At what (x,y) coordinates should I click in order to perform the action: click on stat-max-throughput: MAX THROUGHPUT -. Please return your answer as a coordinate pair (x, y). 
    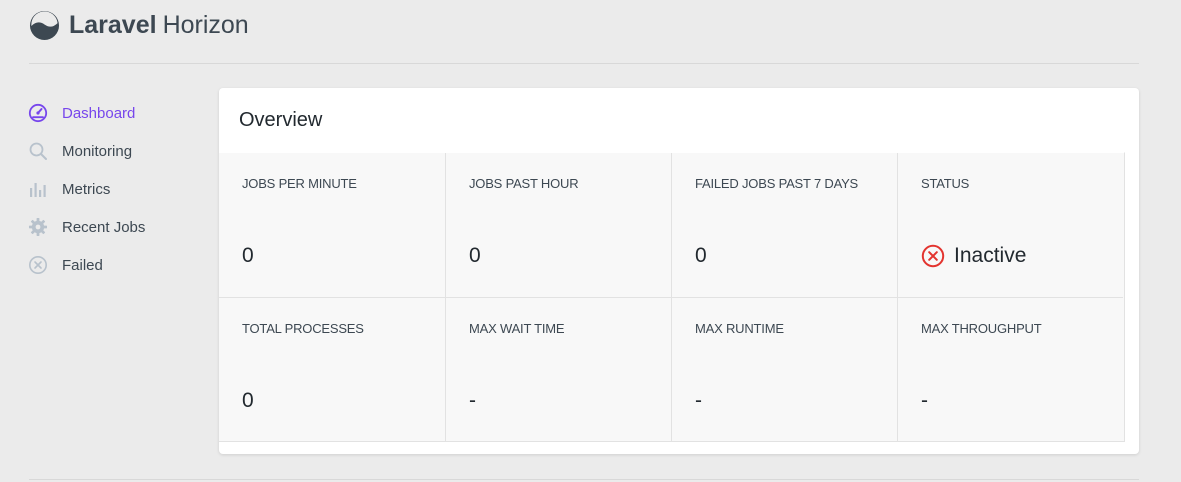
    Looking at the image, I should click on (1010, 369).